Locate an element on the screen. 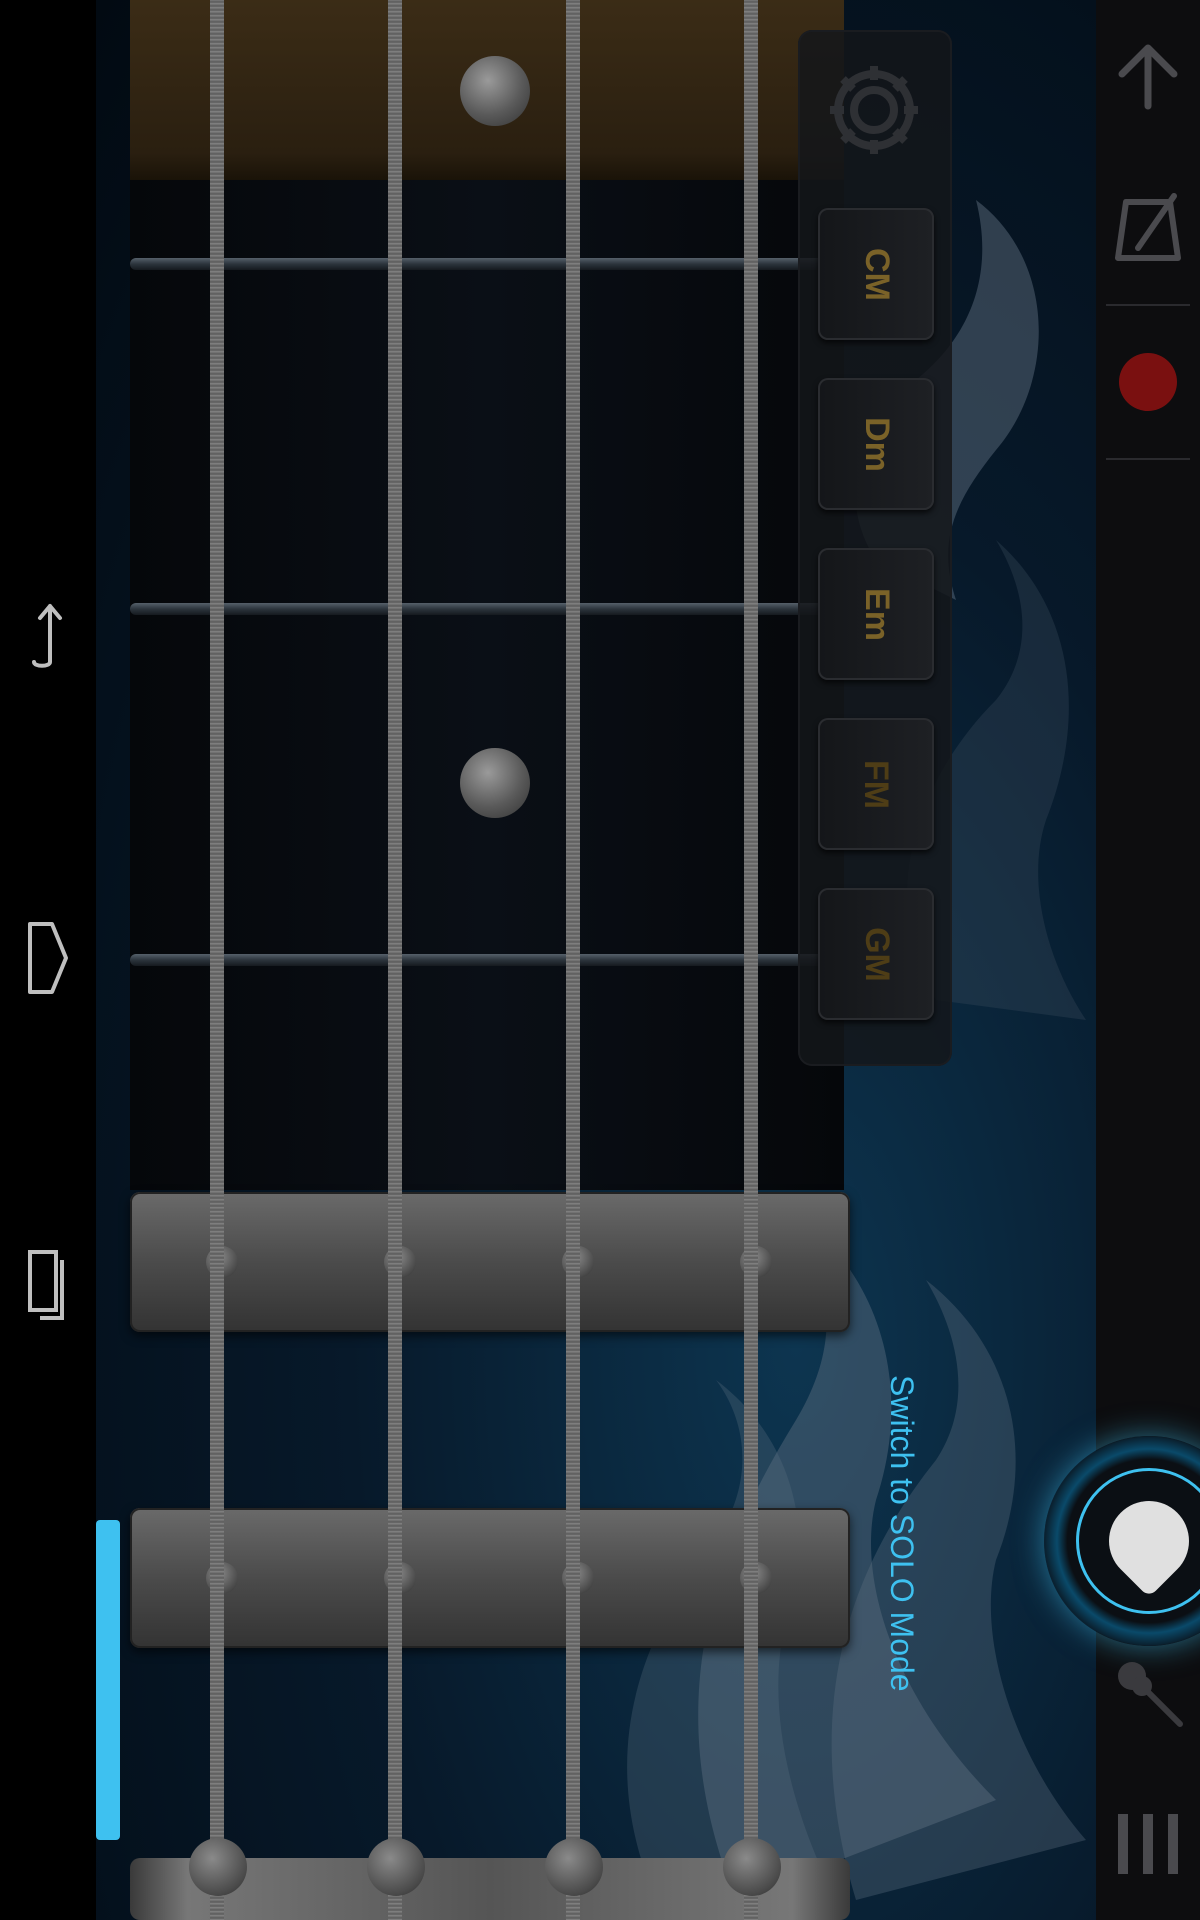 Image resolution: width=1200 pixels, height=1920 pixels. home-button is located at coordinates (48, 958).